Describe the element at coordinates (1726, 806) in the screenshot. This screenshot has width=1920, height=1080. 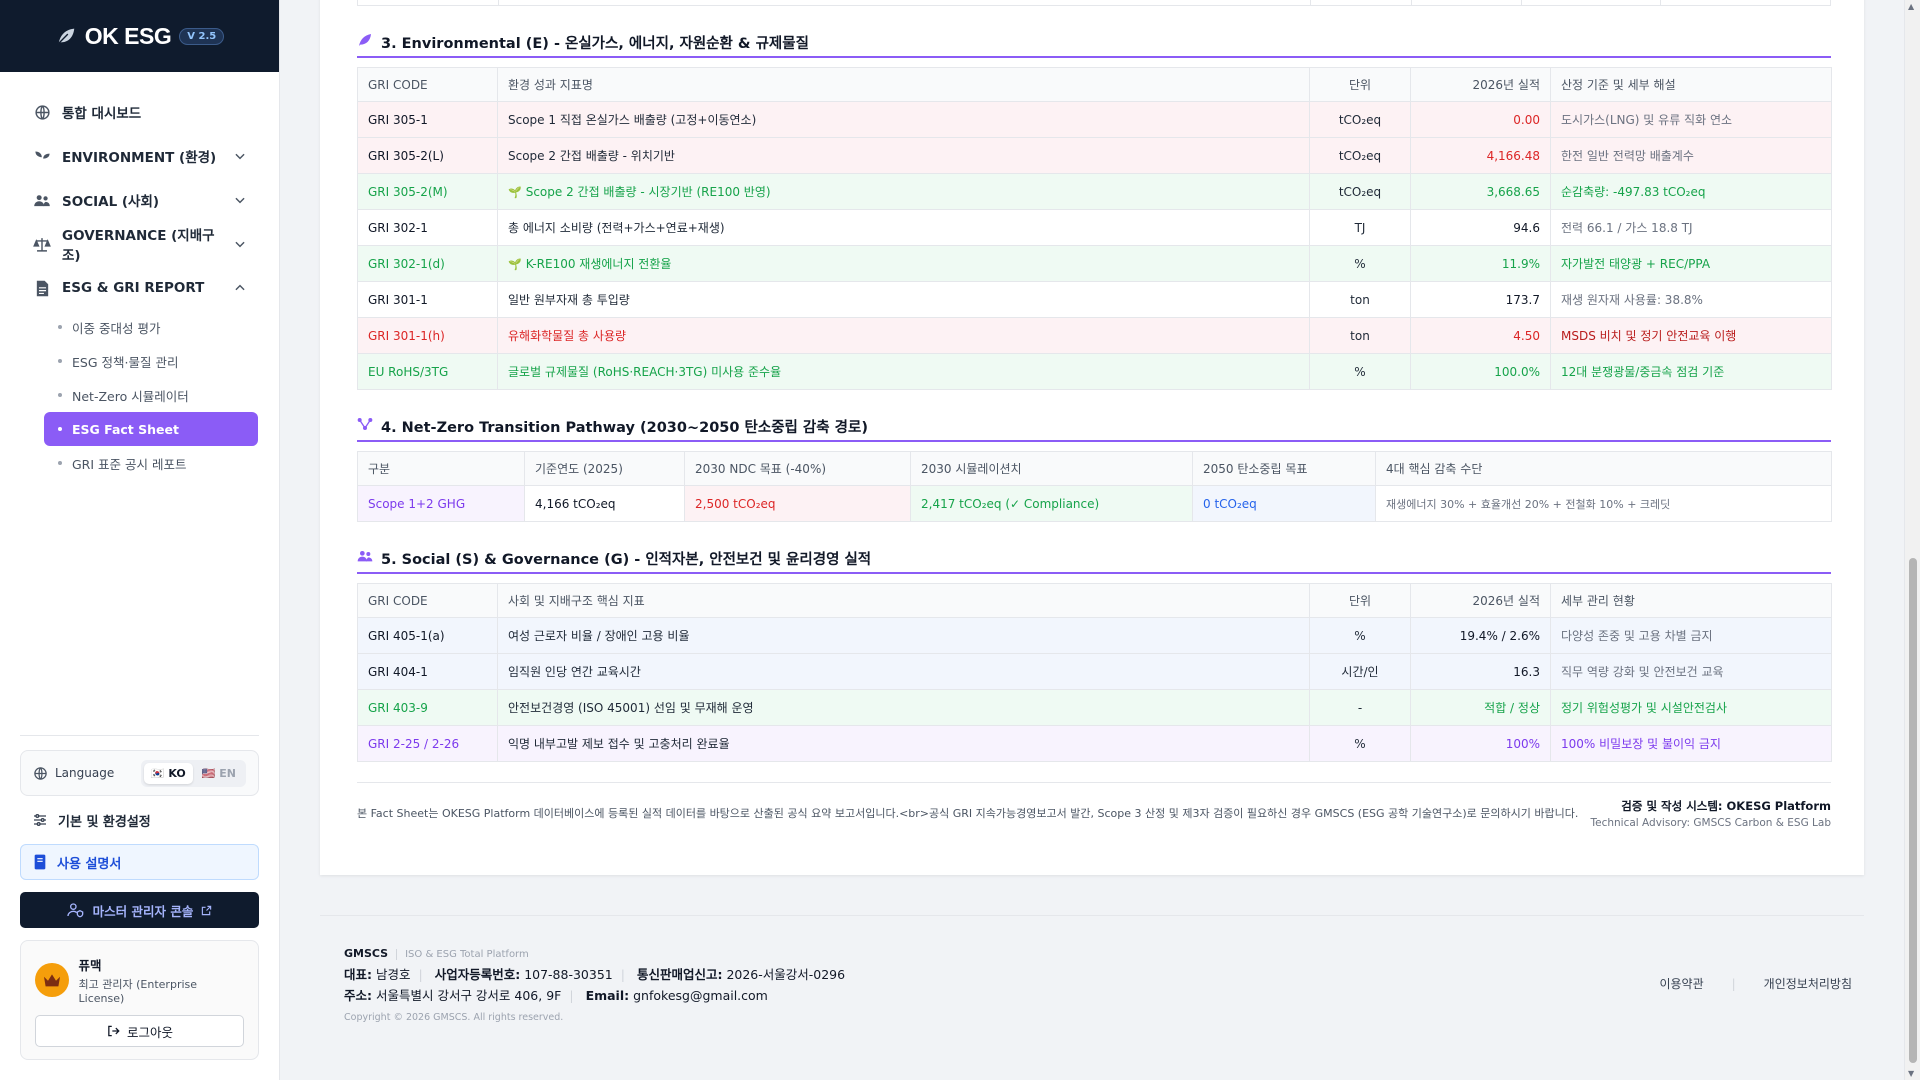
I see `verify-system: 검증 및 작성 시스템: OKESG Platform` at that location.